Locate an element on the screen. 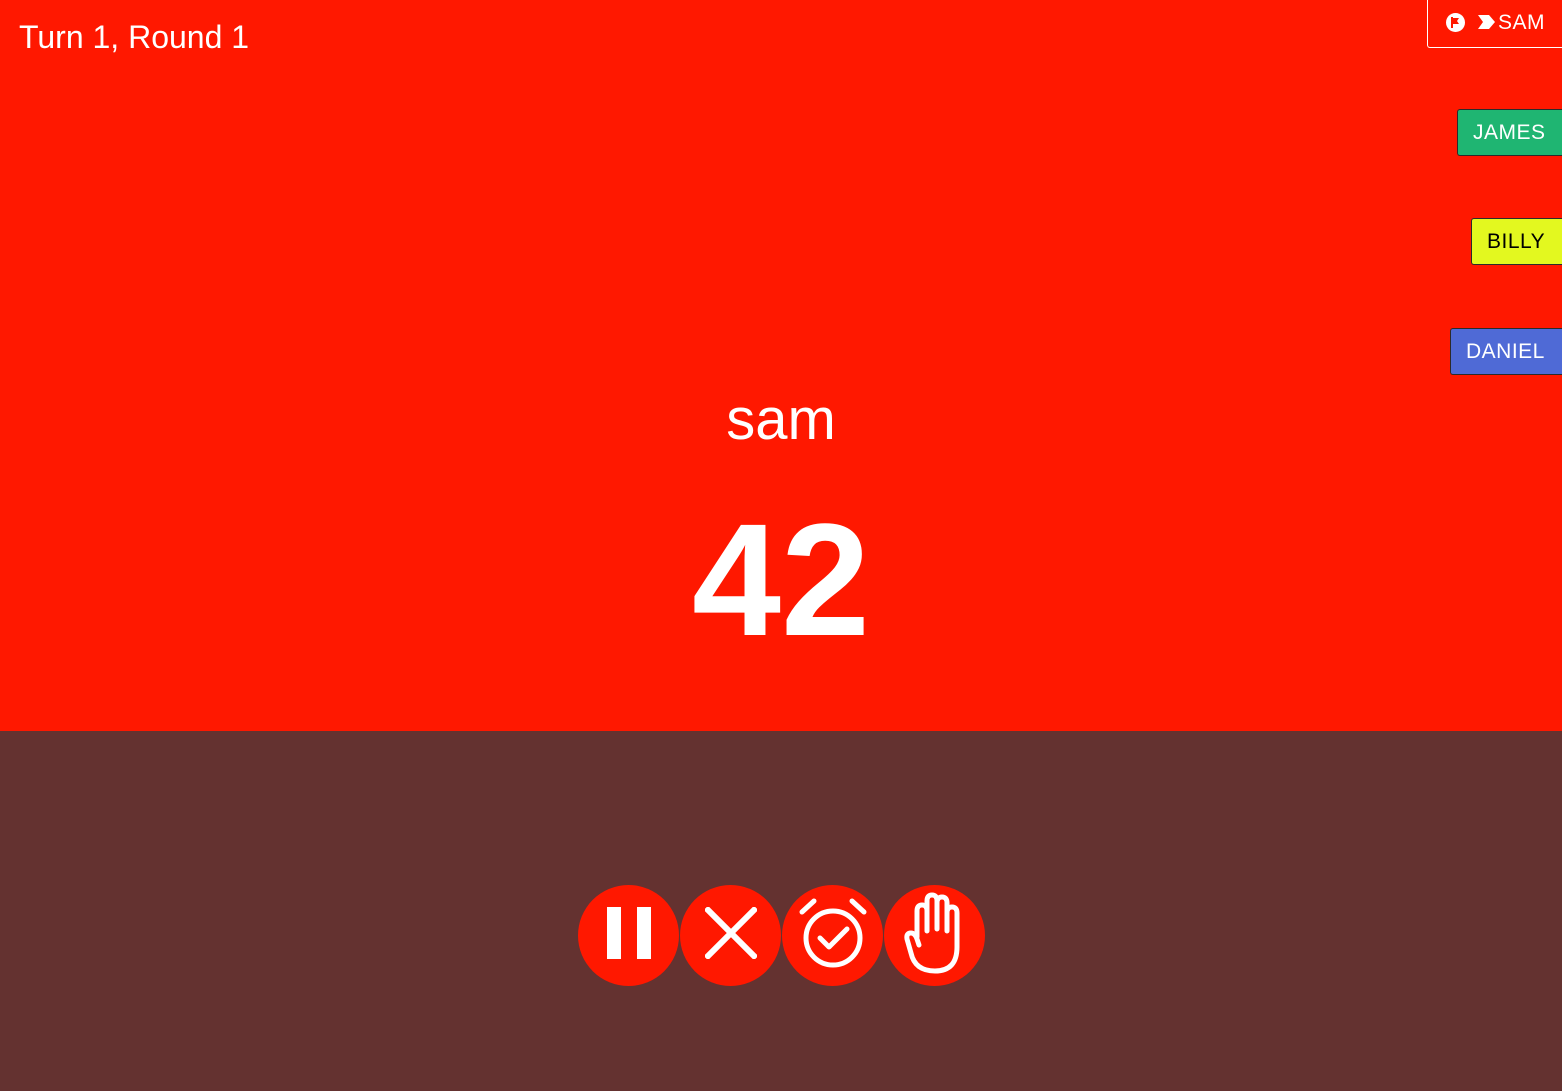 The height and width of the screenshot is (1091, 1562). timer-done-button is located at coordinates (832, 935).